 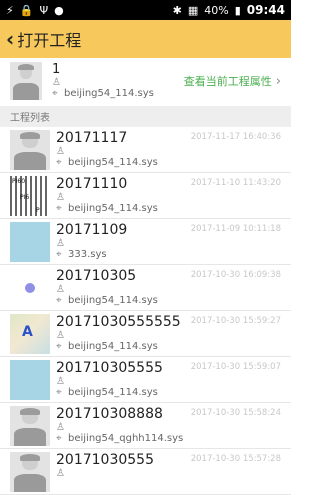 I want to click on project-date: 2017-10-30 15:59:27, so click(x=235, y=321).